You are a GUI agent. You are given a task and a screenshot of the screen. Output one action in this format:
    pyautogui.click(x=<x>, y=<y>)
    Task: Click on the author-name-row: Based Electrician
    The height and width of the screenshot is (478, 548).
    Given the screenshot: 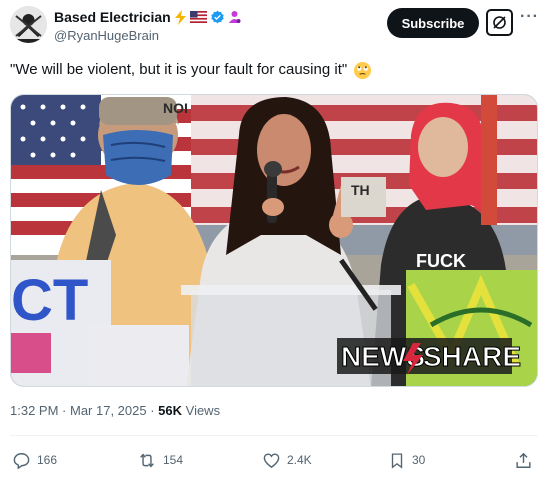 What is the action you would take?
    pyautogui.click(x=147, y=17)
    